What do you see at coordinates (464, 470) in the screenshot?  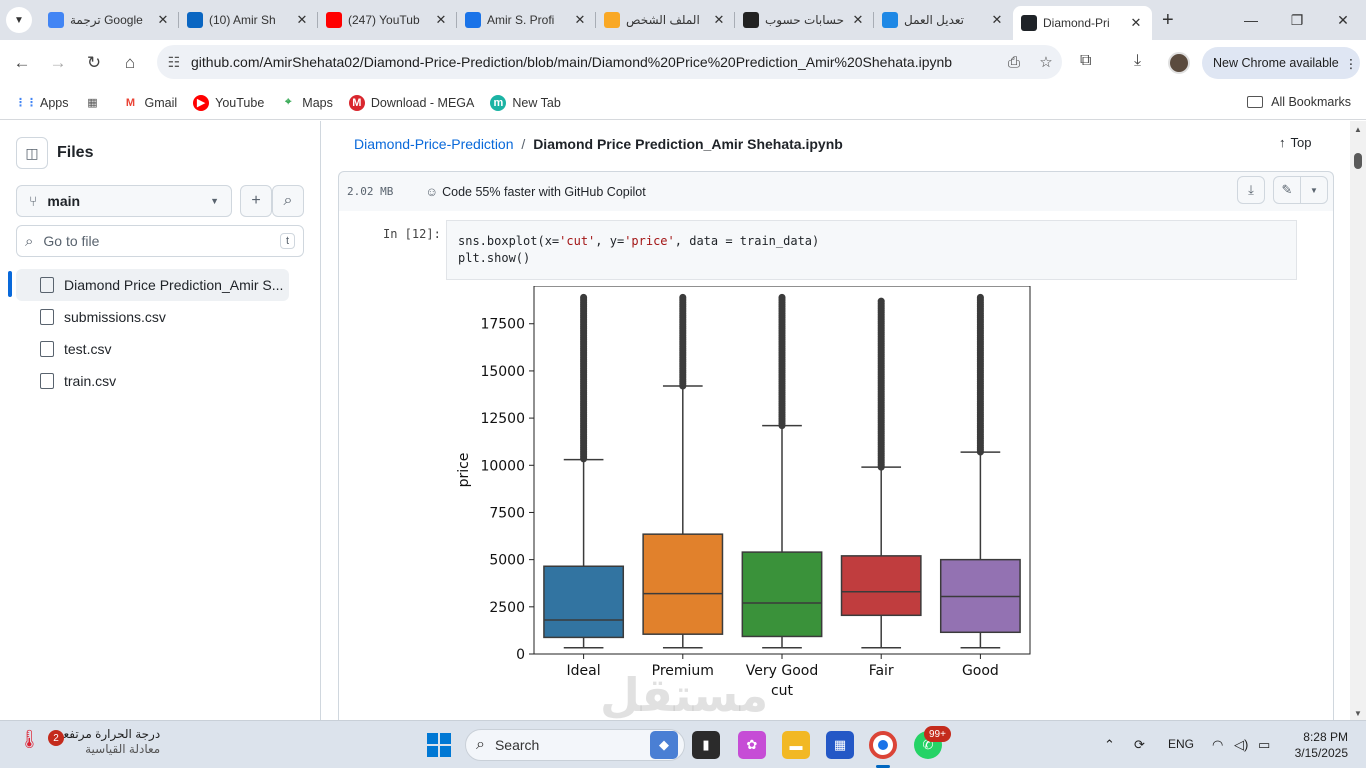 I see `y-axis-label: price` at bounding box center [464, 470].